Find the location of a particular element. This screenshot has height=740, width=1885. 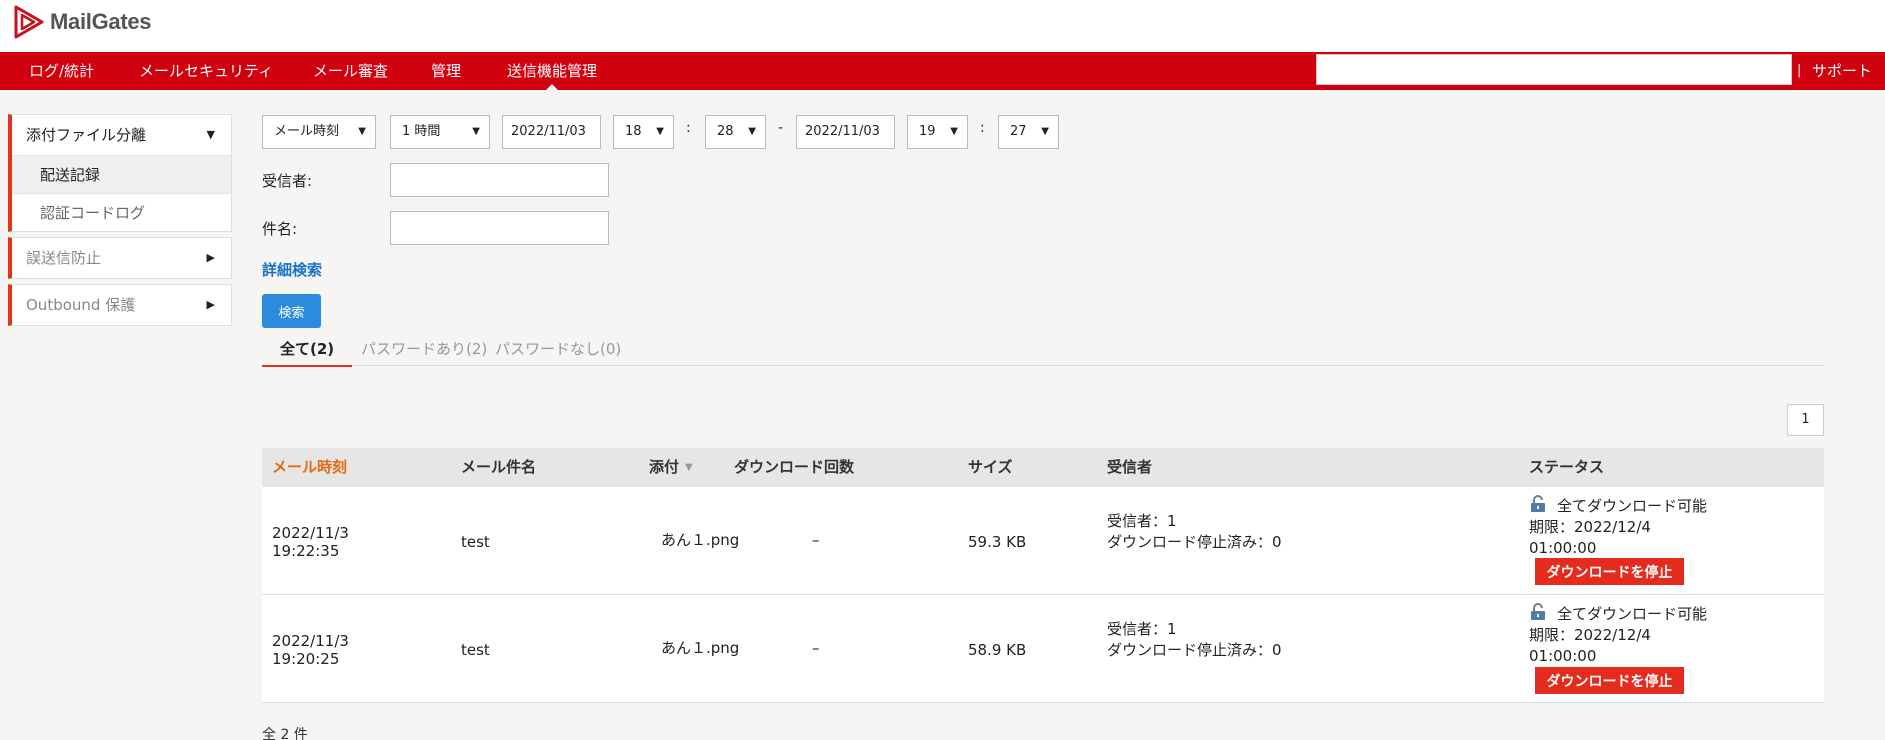

sidebar-group-label: Outbound 保護 is located at coordinates (81, 305).